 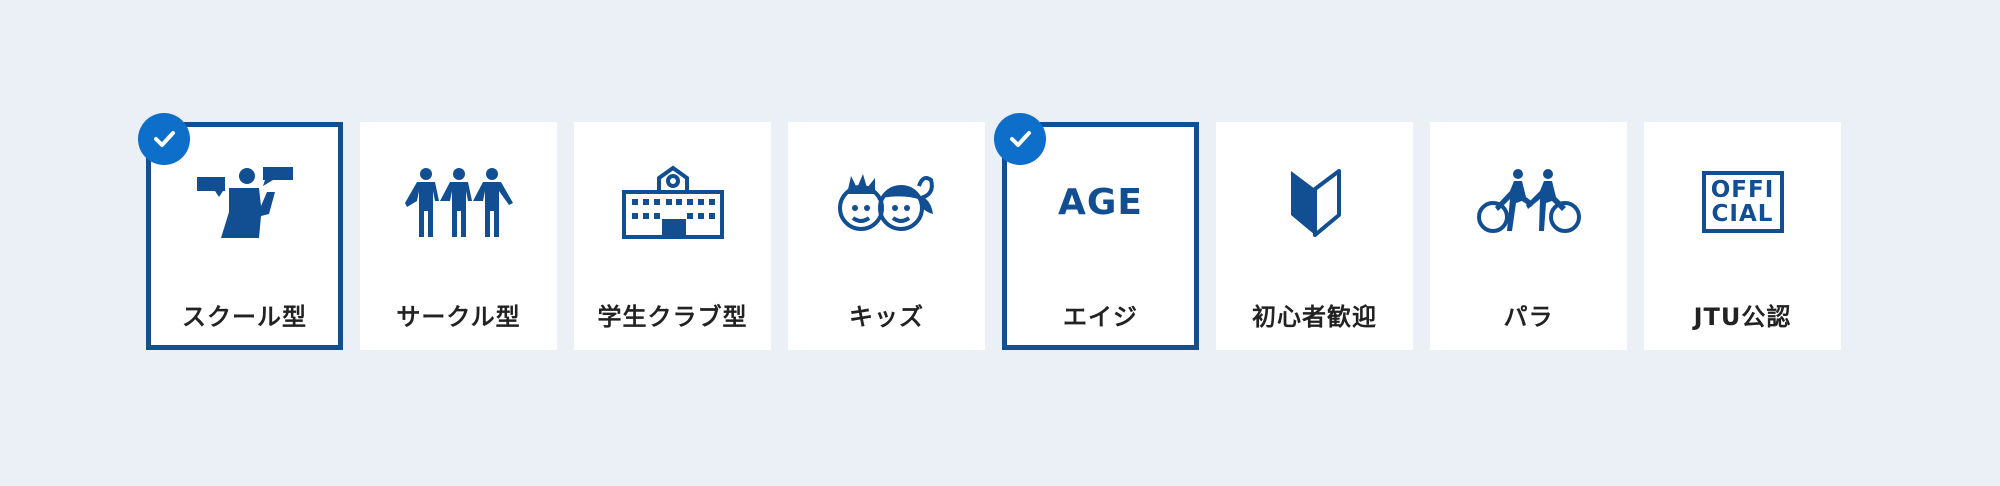 I want to click on category-card-kids: キッズ, so click(x=886, y=236).